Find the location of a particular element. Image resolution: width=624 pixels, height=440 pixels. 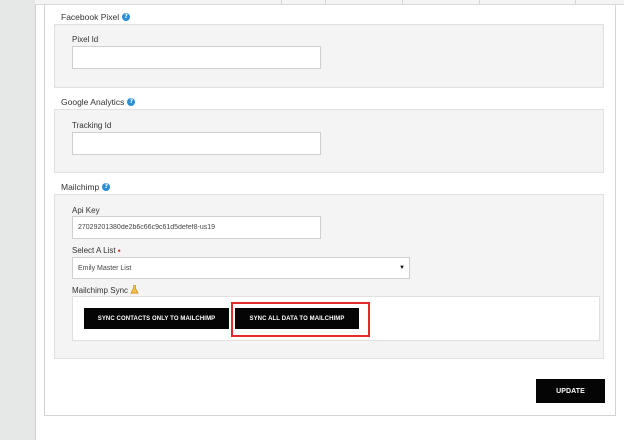

tracking-id-label: Tracking Id is located at coordinates (92, 125).